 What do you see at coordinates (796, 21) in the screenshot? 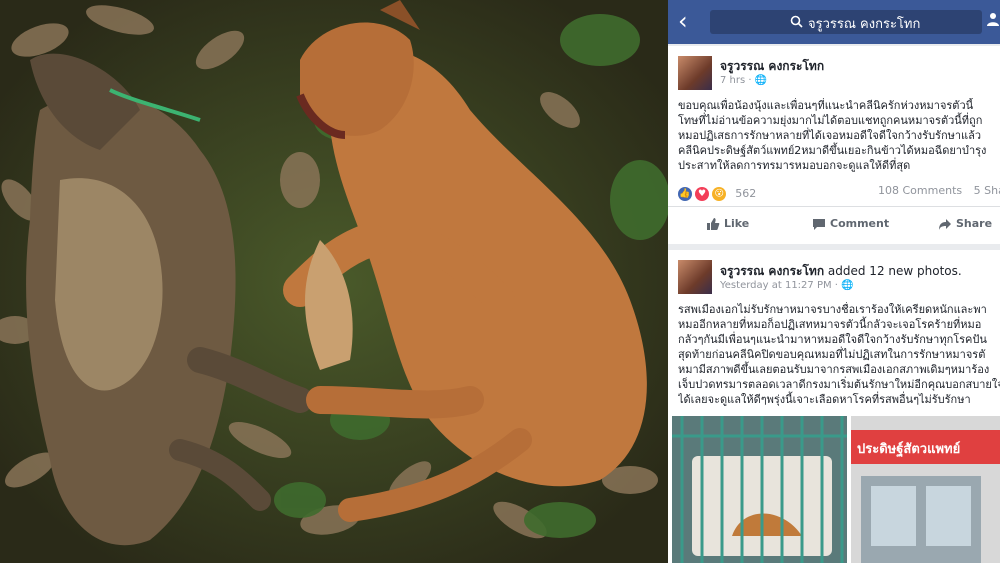
I see `search-icon` at bounding box center [796, 21].